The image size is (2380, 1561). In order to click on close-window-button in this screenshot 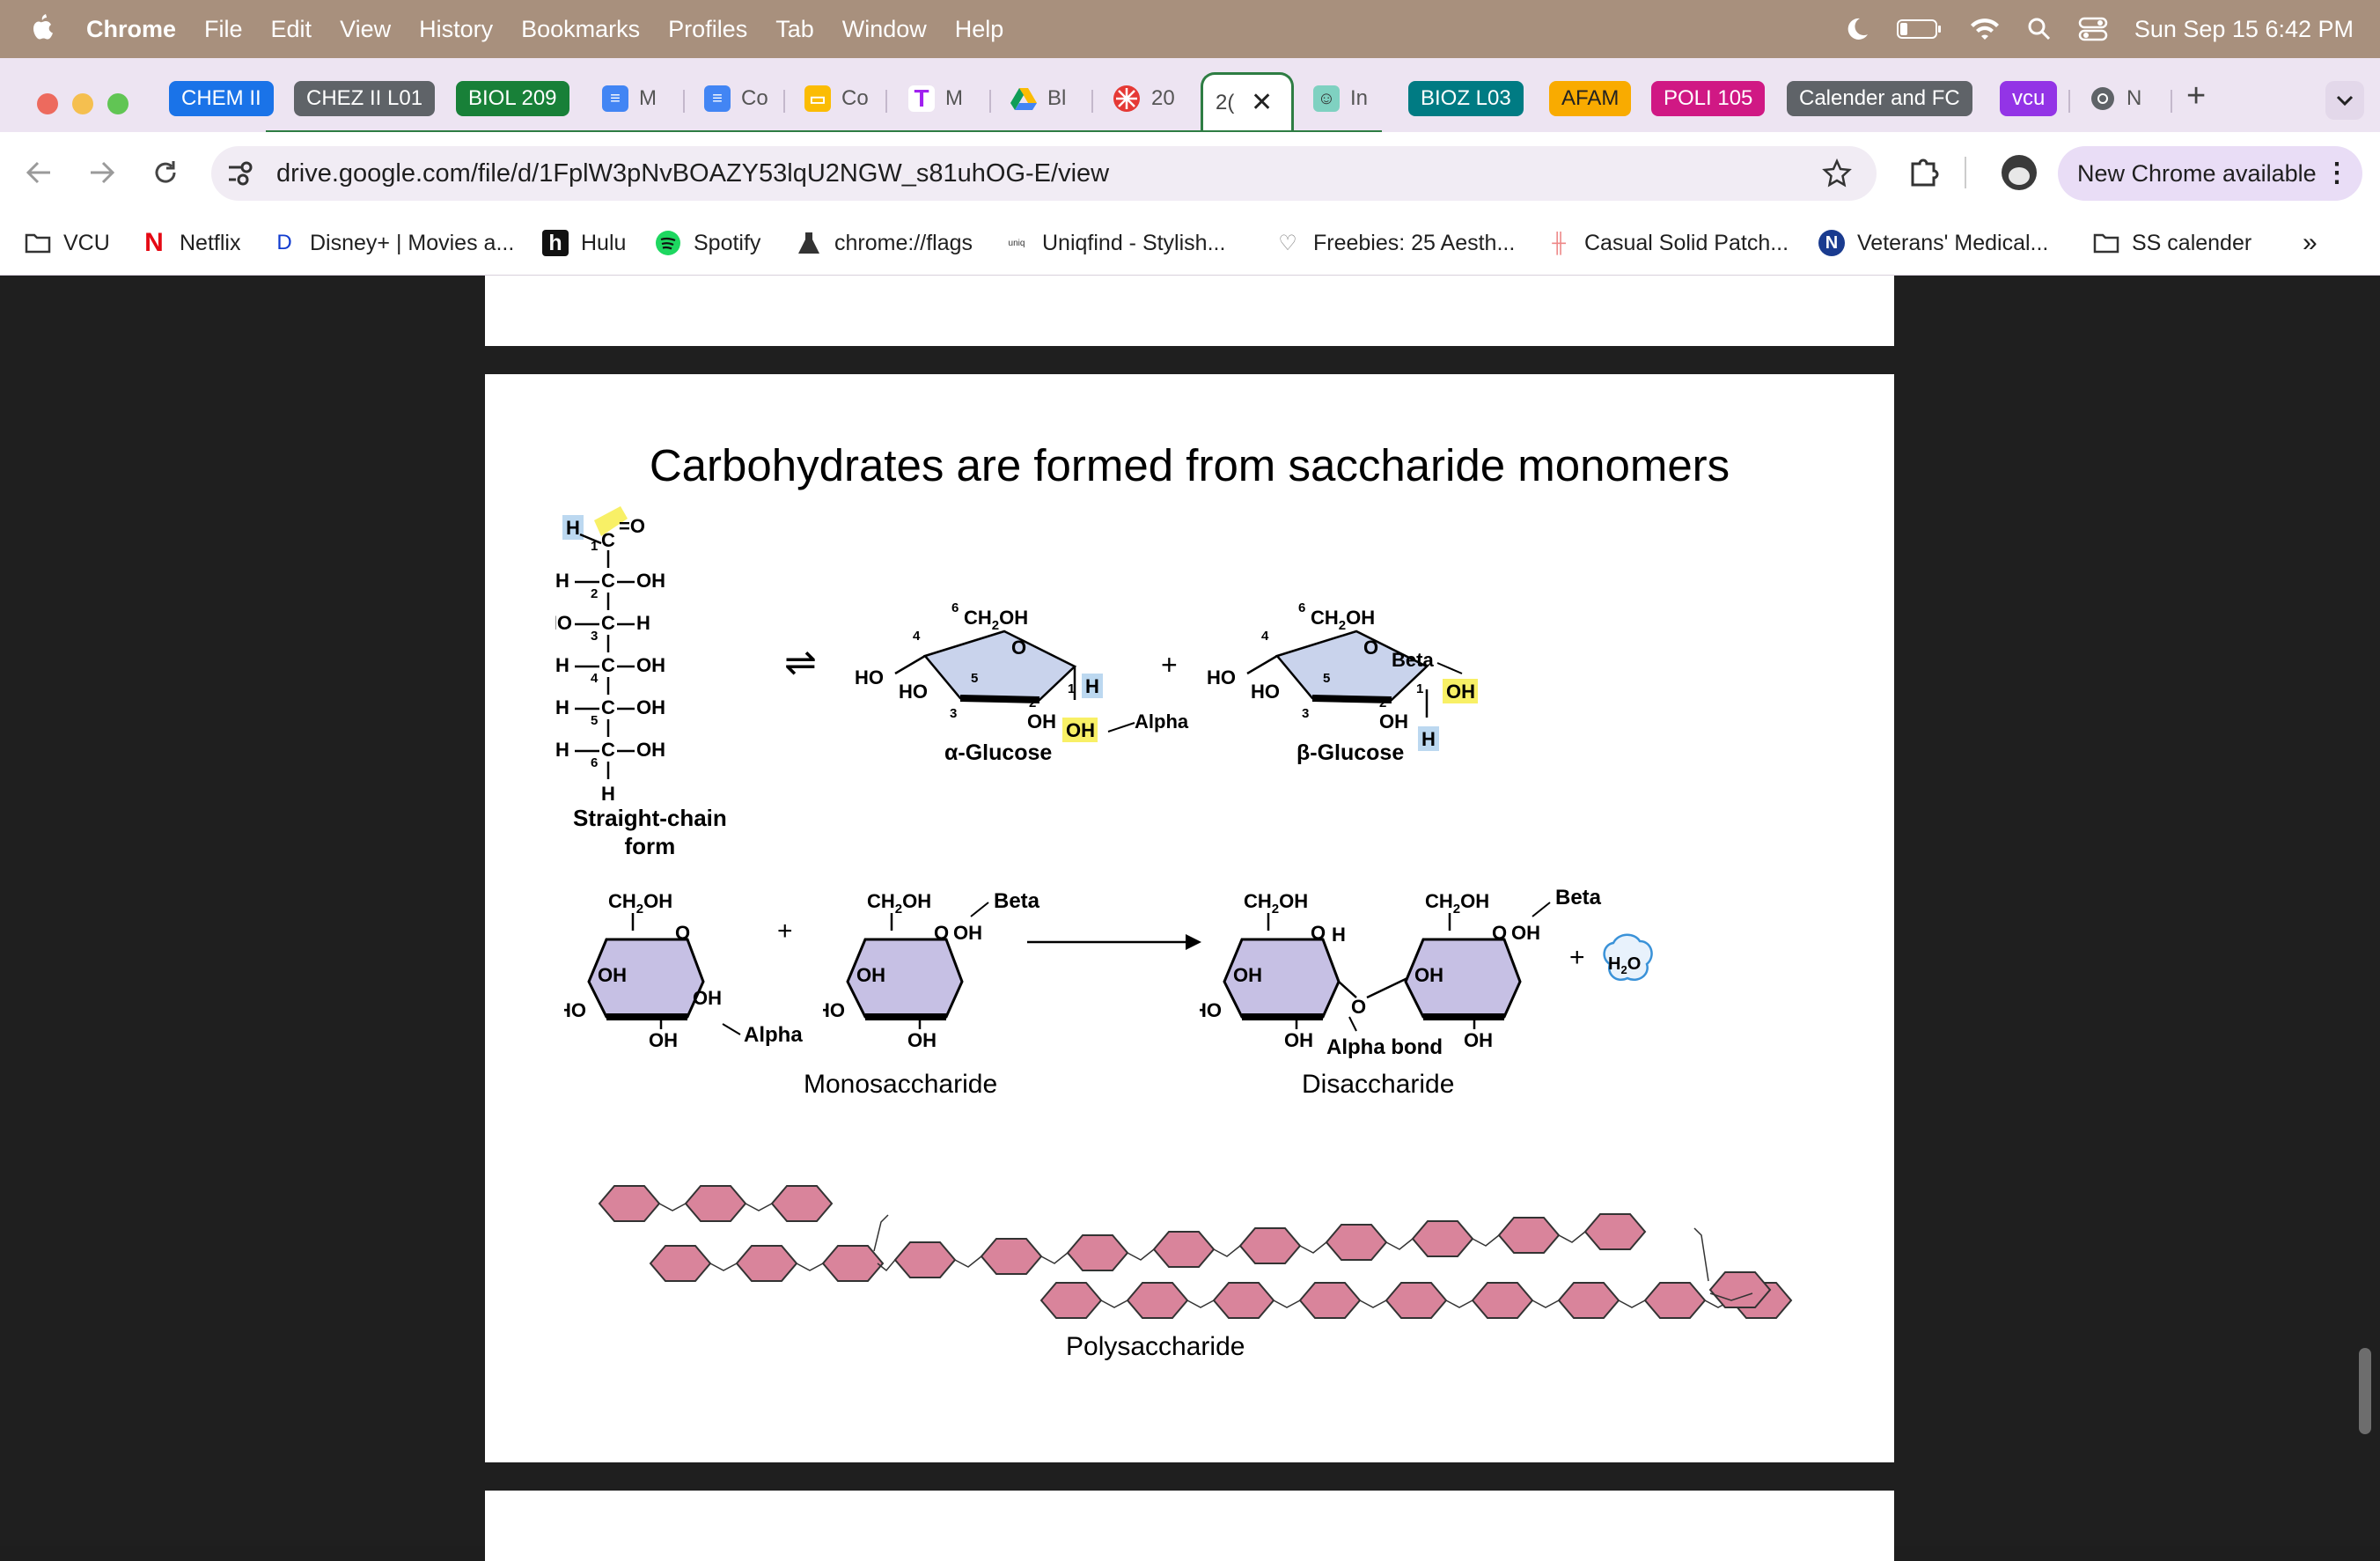, I will do `click(47, 103)`.